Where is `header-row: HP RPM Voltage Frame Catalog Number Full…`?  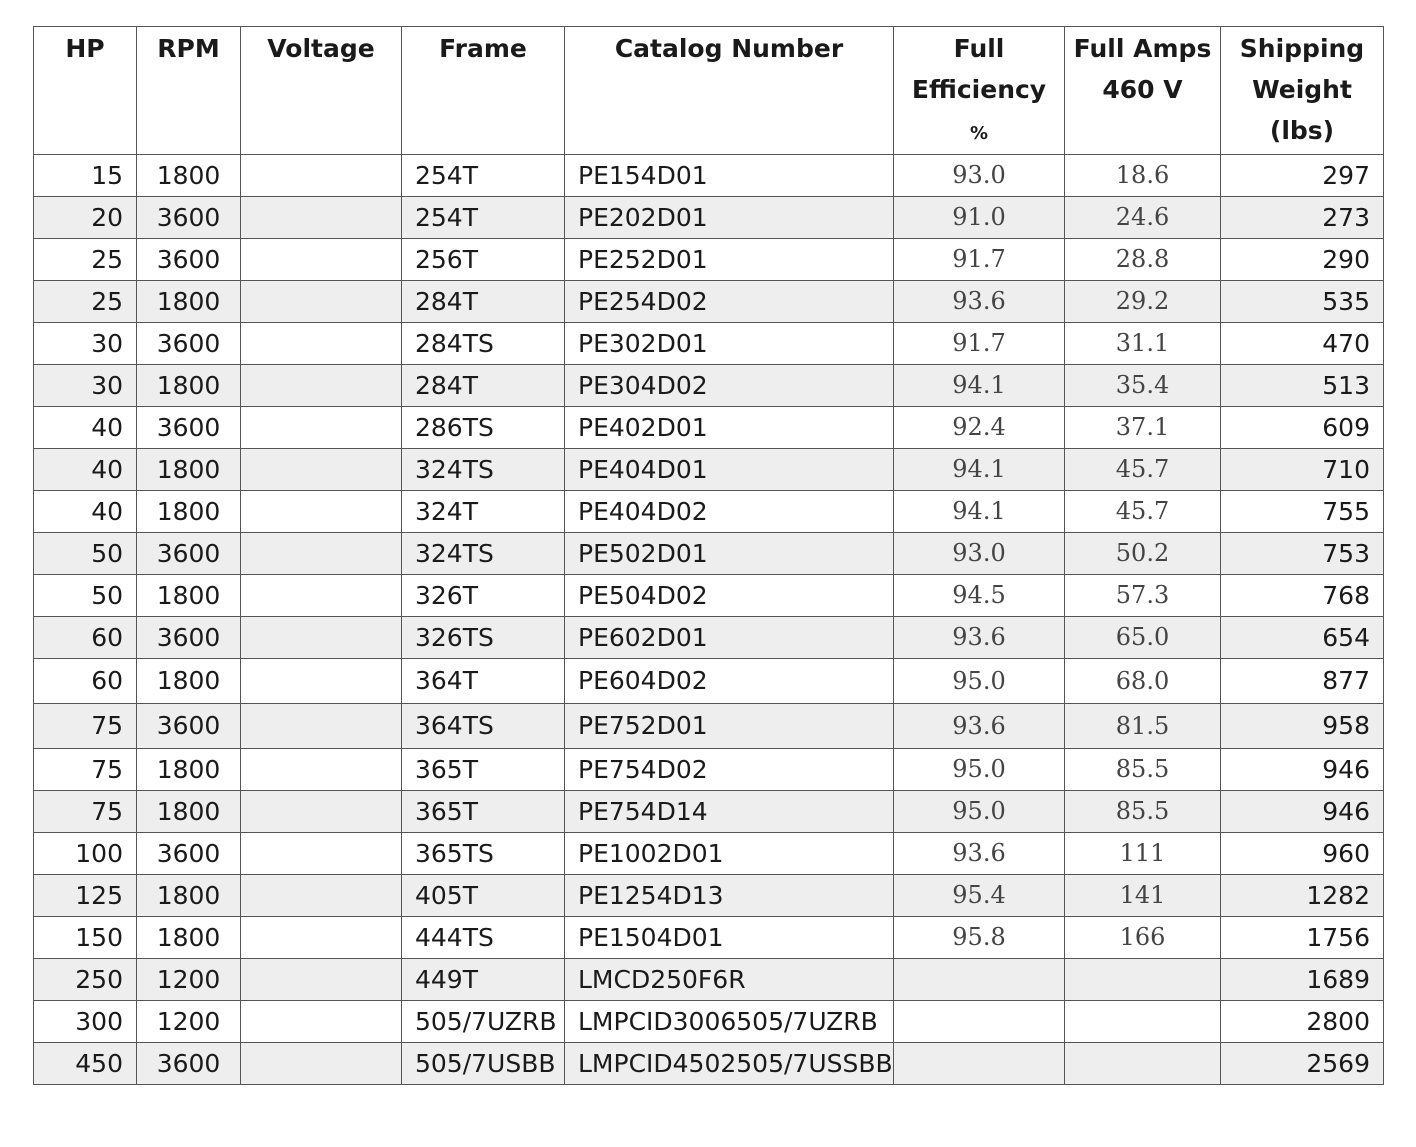
header-row: HP RPM Voltage Frame Catalog Number Full… is located at coordinates (708, 90).